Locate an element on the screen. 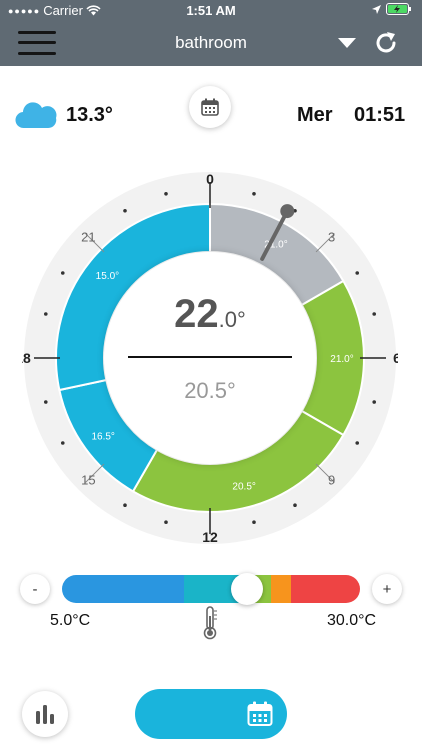 The width and height of the screenshot is (422, 750). hour-label: 15 is located at coordinates (88, 480).